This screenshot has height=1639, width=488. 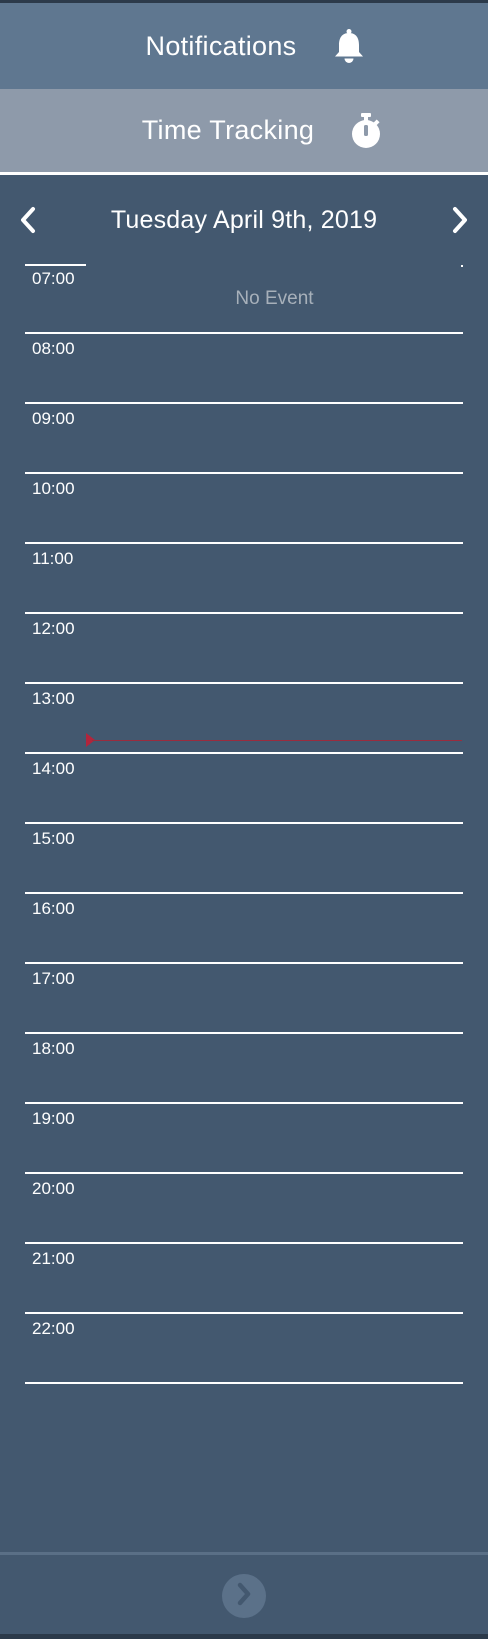 I want to click on hour-slot: 11:00, so click(x=244, y=579).